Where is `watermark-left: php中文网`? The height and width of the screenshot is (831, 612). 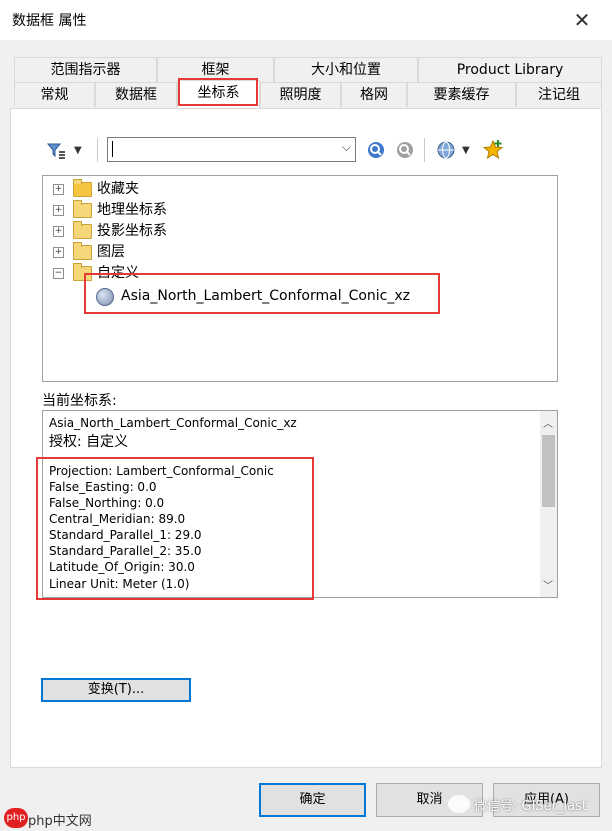 watermark-left: php中文网 is located at coordinates (60, 821).